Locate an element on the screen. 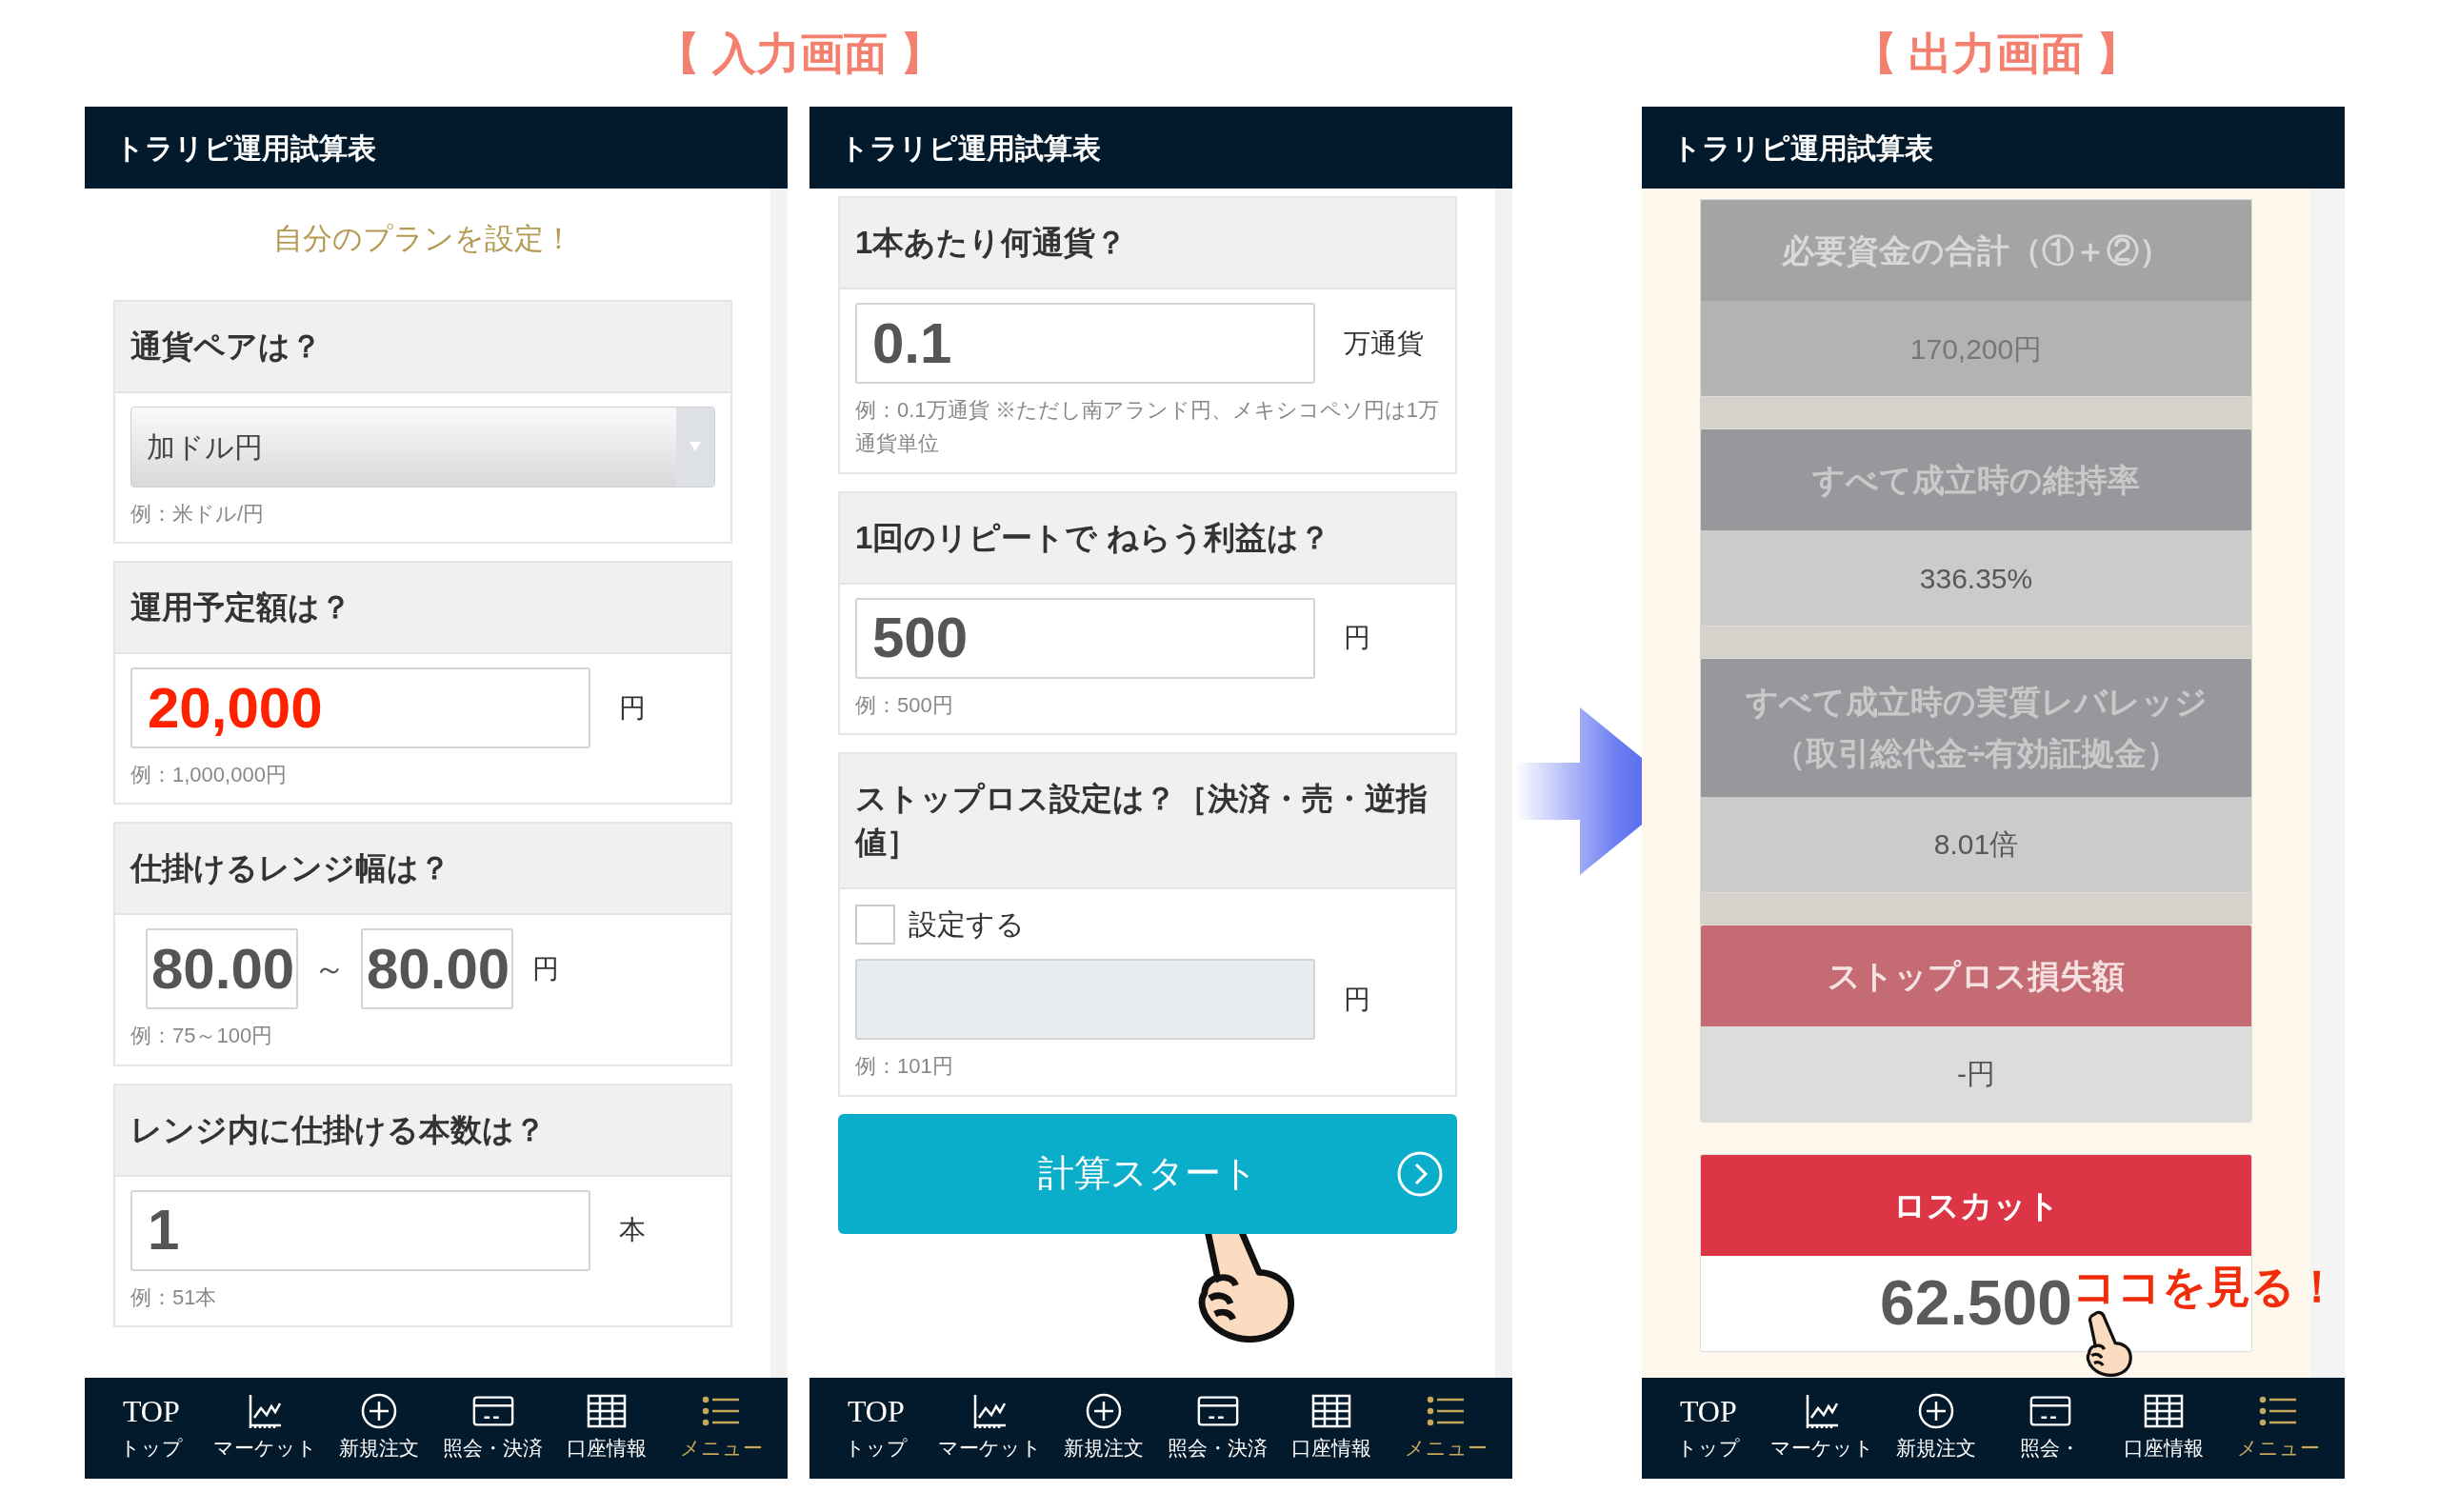  nav-label: 照会・ is located at coordinates (2050, 1449).